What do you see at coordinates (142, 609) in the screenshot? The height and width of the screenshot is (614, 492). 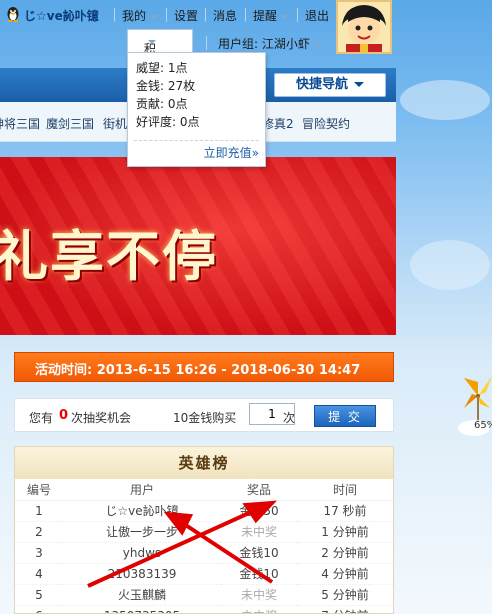 I see `row-user: 1350735305` at bounding box center [142, 609].